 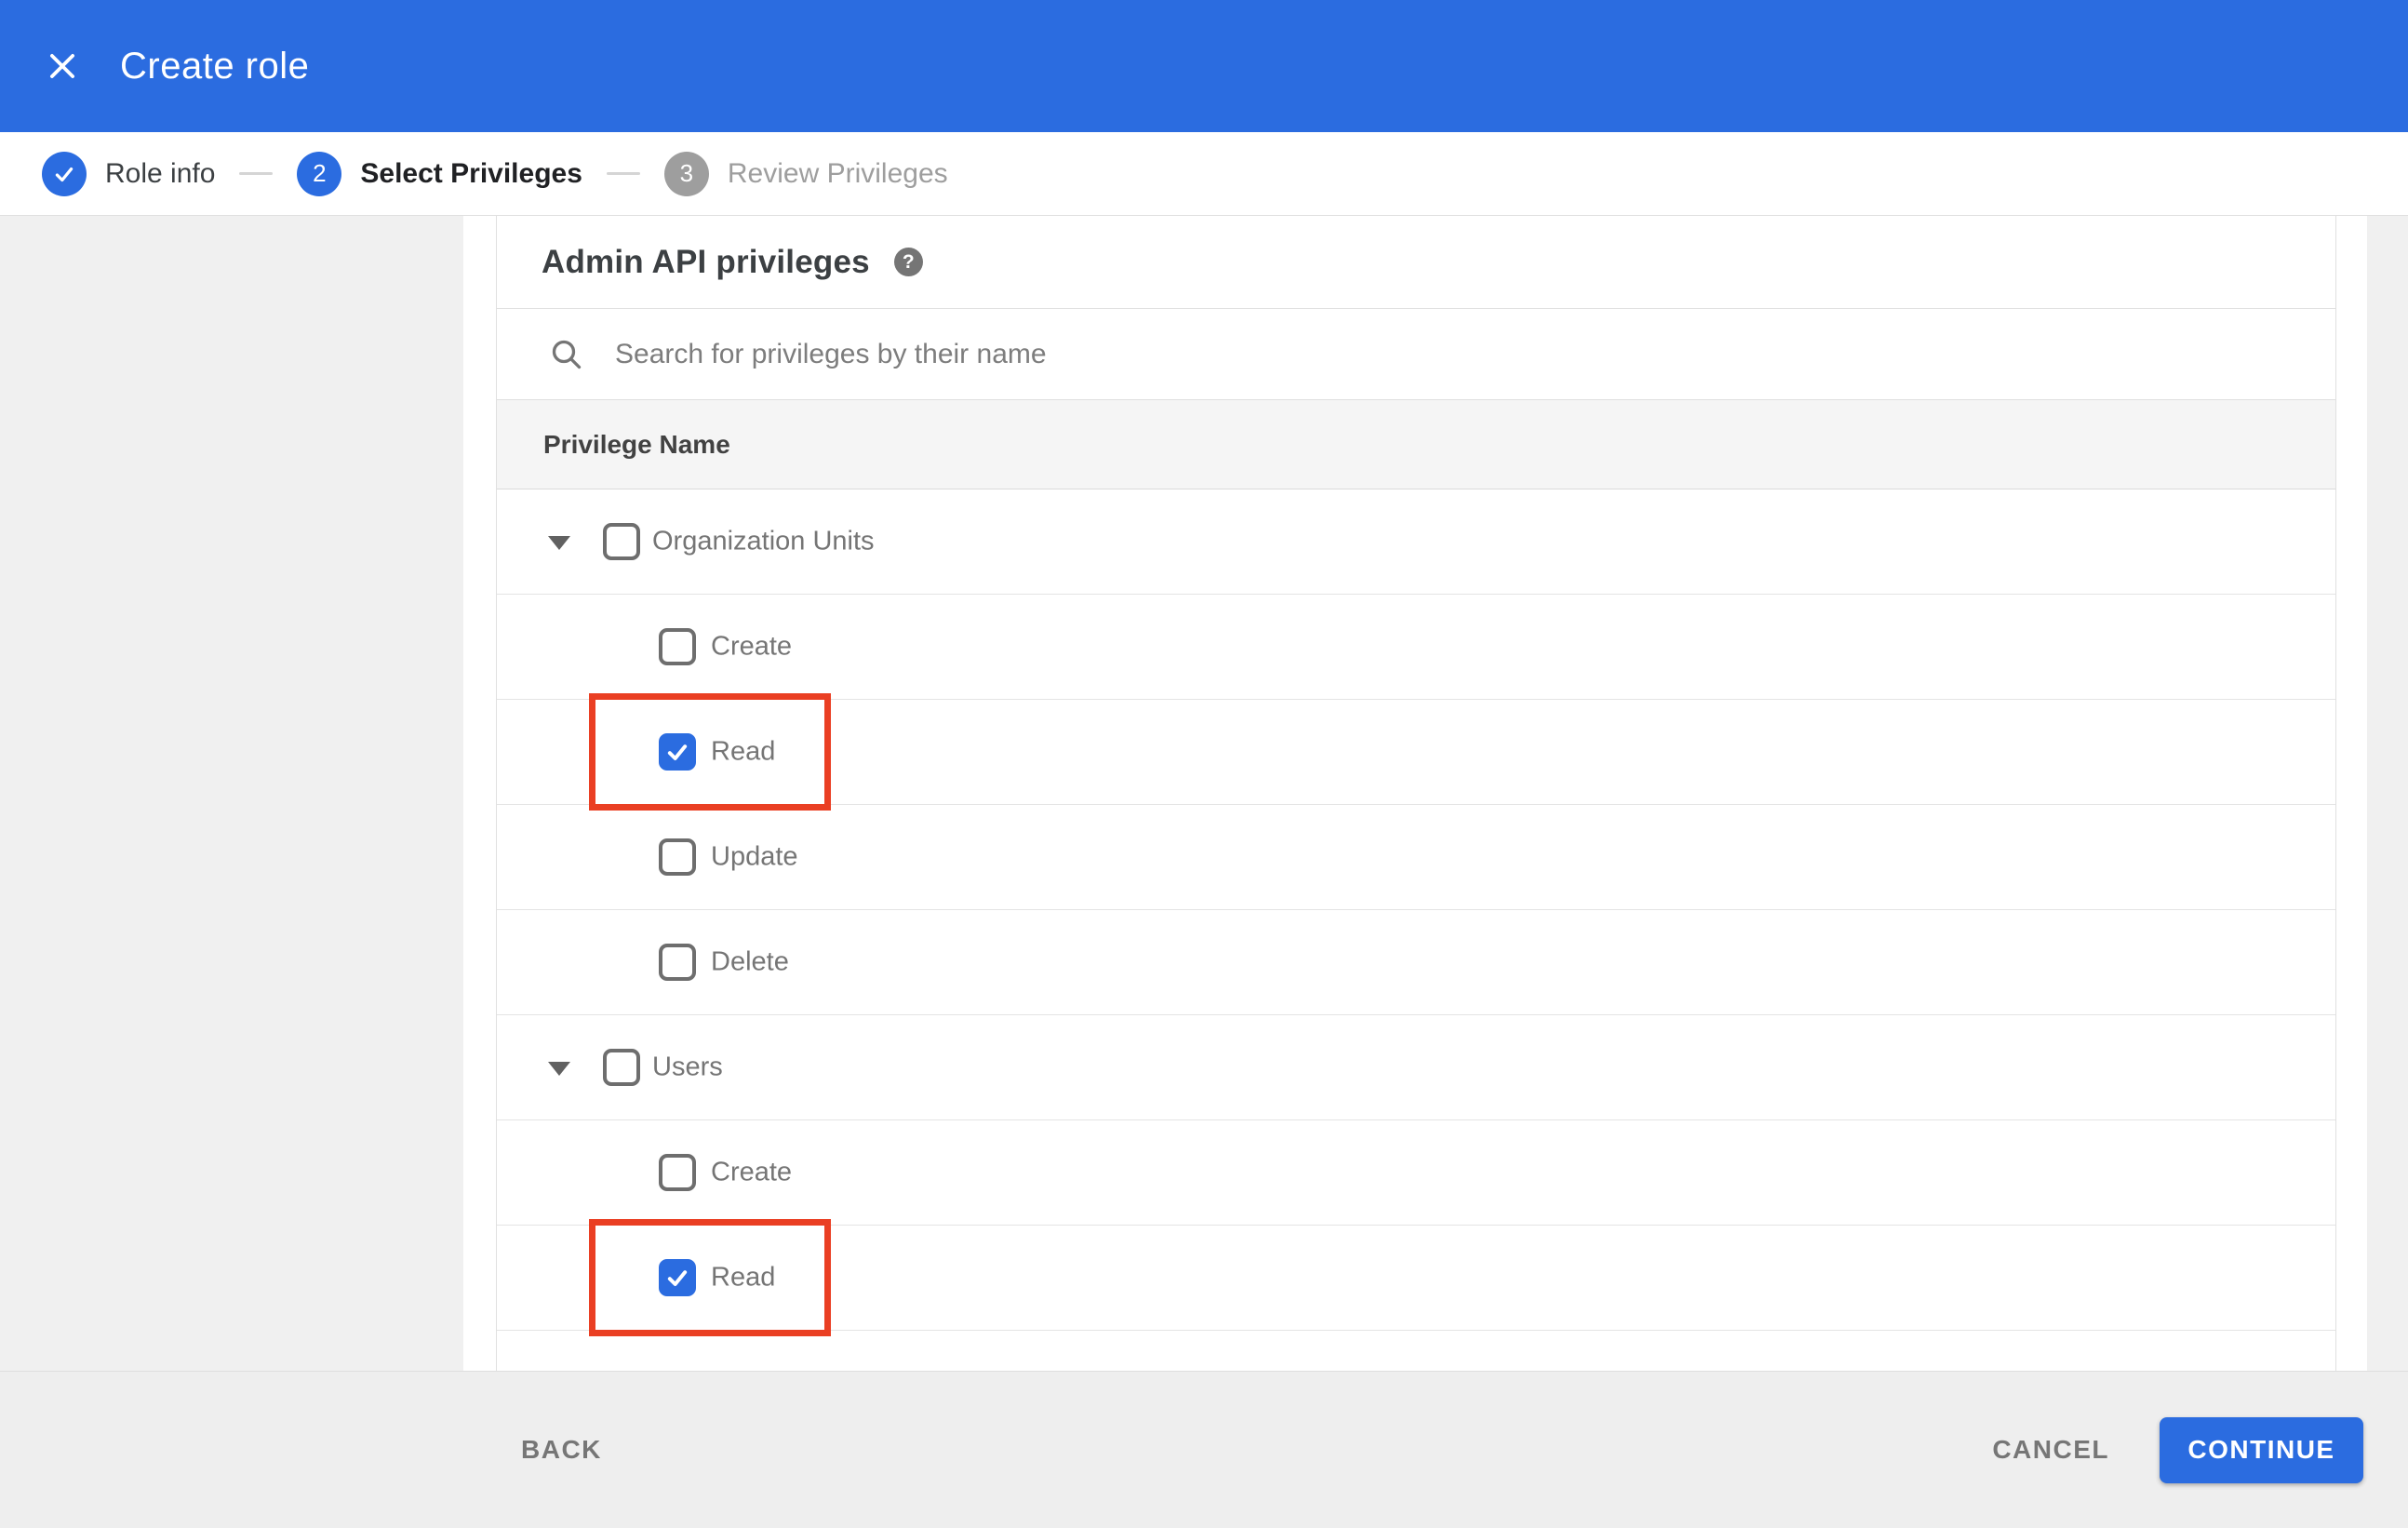 What do you see at coordinates (1267, 354) in the screenshot?
I see `search-input` at bounding box center [1267, 354].